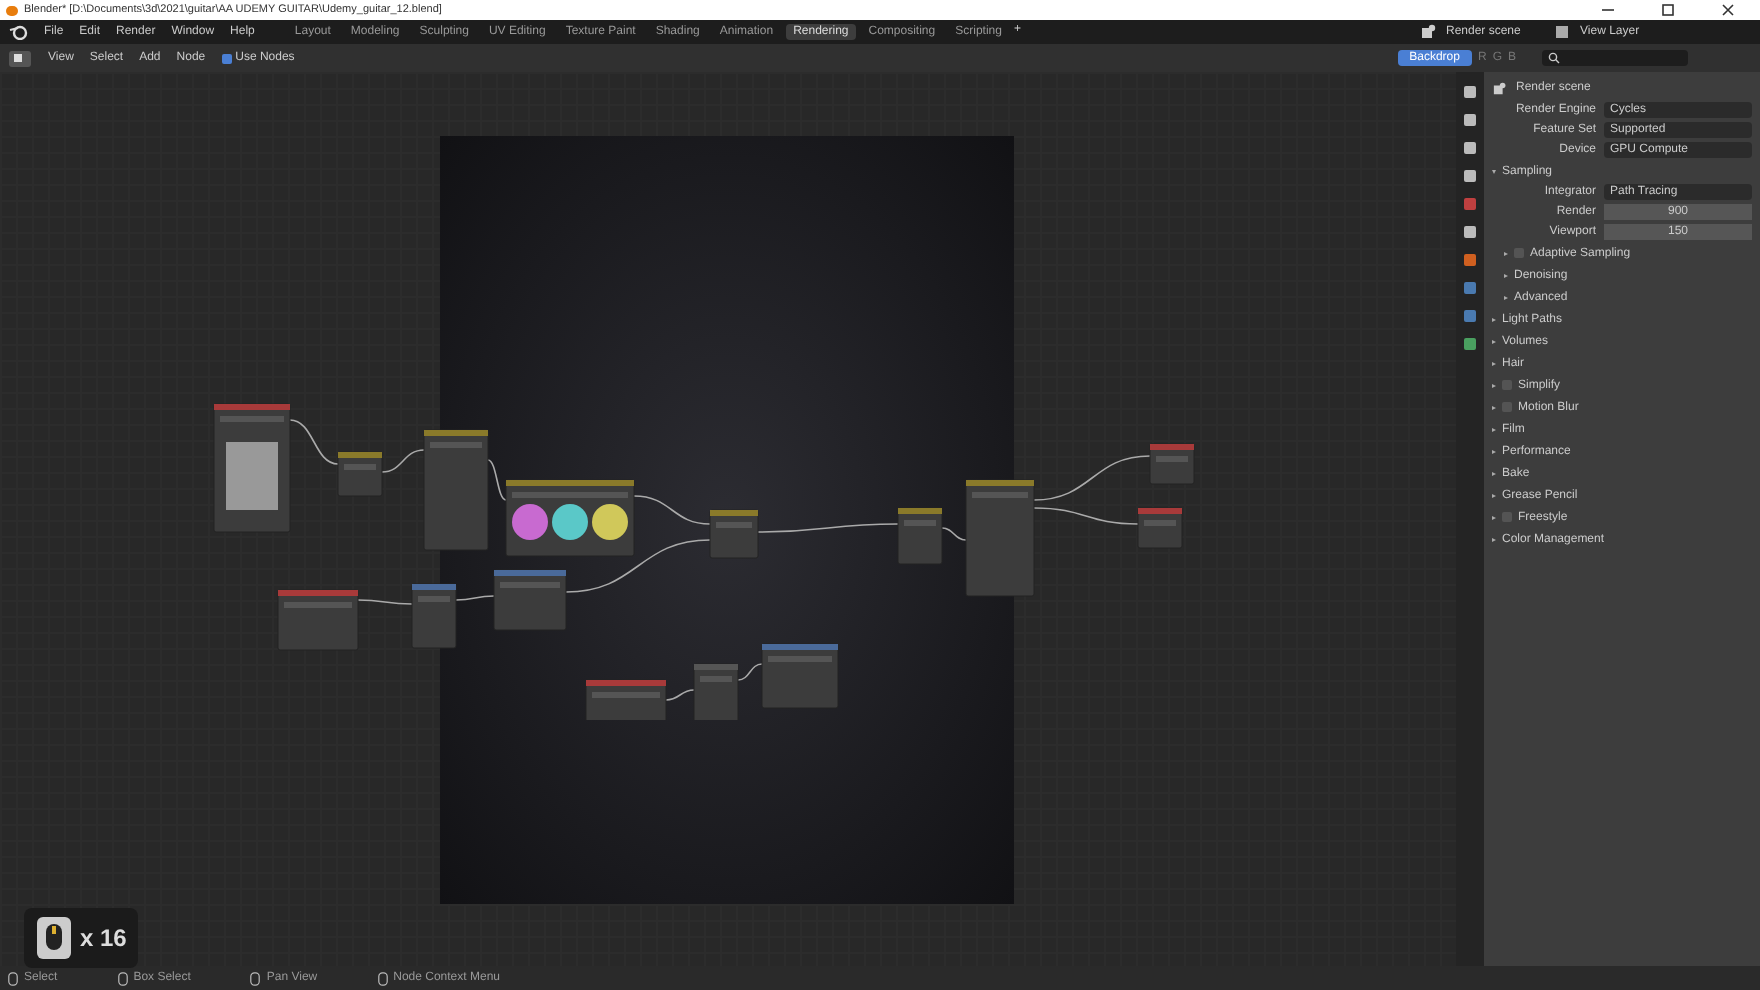  What do you see at coordinates (20, 58) in the screenshot?
I see `node-editor-icon` at bounding box center [20, 58].